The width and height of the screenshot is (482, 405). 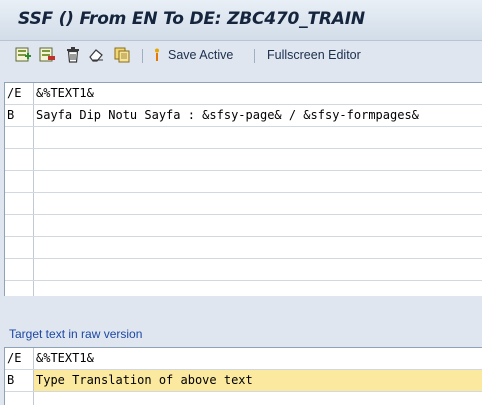 I want to click on window-title: SSF () From EN To DE: ZBC470_TRAIN, so click(x=191, y=19).